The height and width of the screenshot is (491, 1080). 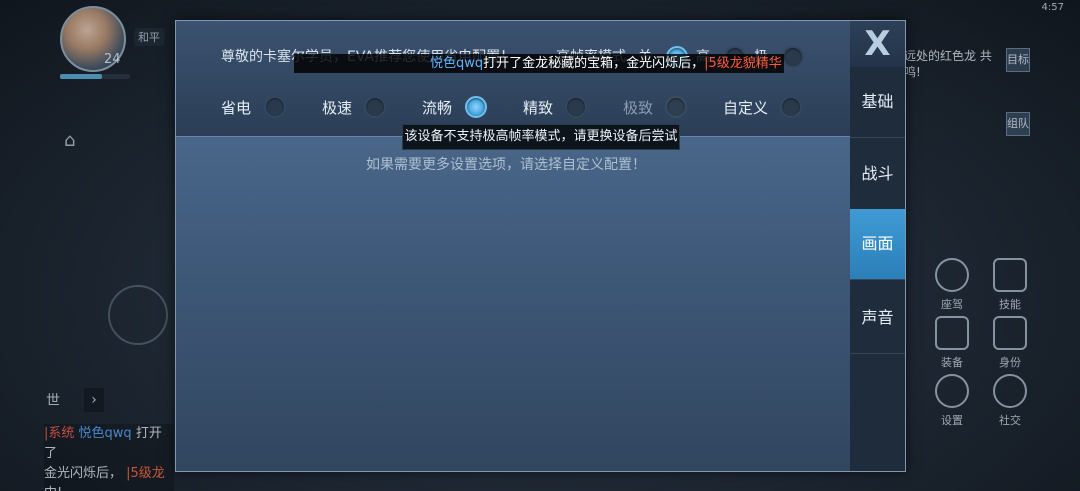 What do you see at coordinates (506, 165) in the screenshot?
I see `custom-config-hint: 如果需要更多设置选项，请选择自定义配置！` at bounding box center [506, 165].